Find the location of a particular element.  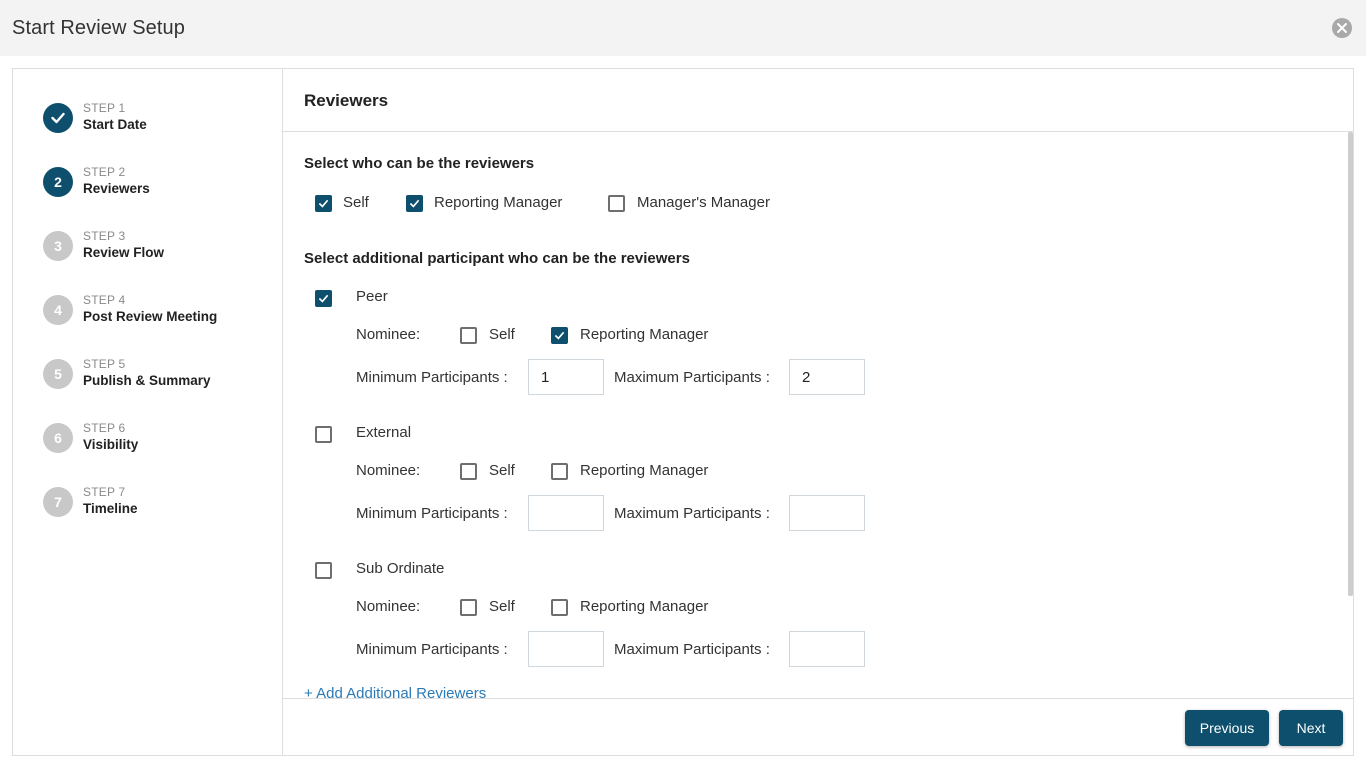

external-min-participants-input is located at coordinates (566, 513).